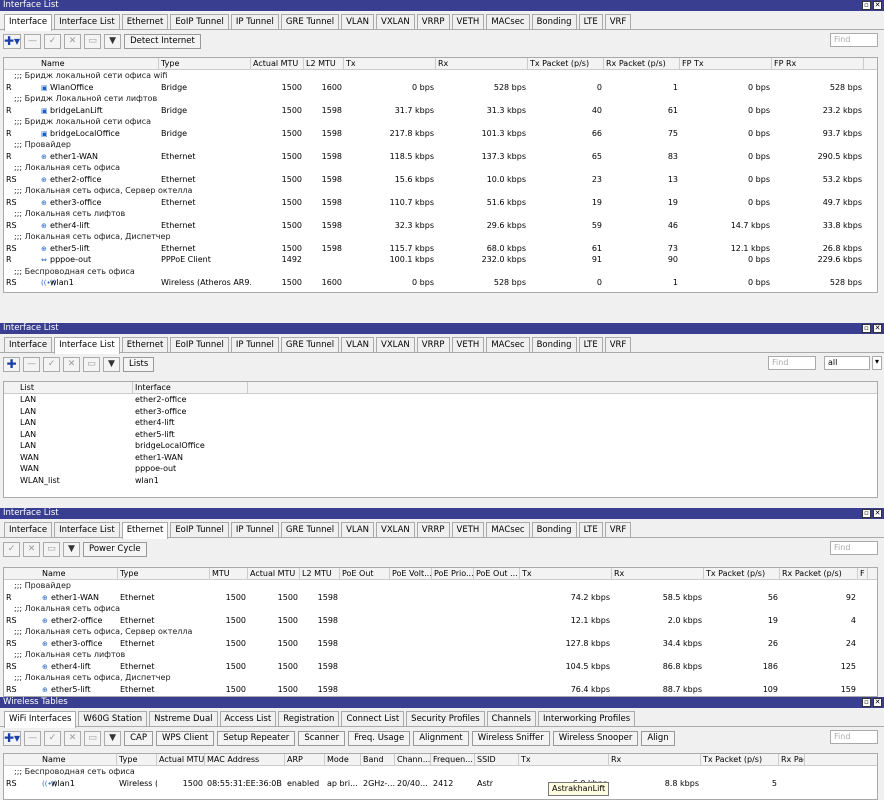 This screenshot has height=800, width=884. What do you see at coordinates (75, 387) in the screenshot?
I see `column-header: List` at bounding box center [75, 387].